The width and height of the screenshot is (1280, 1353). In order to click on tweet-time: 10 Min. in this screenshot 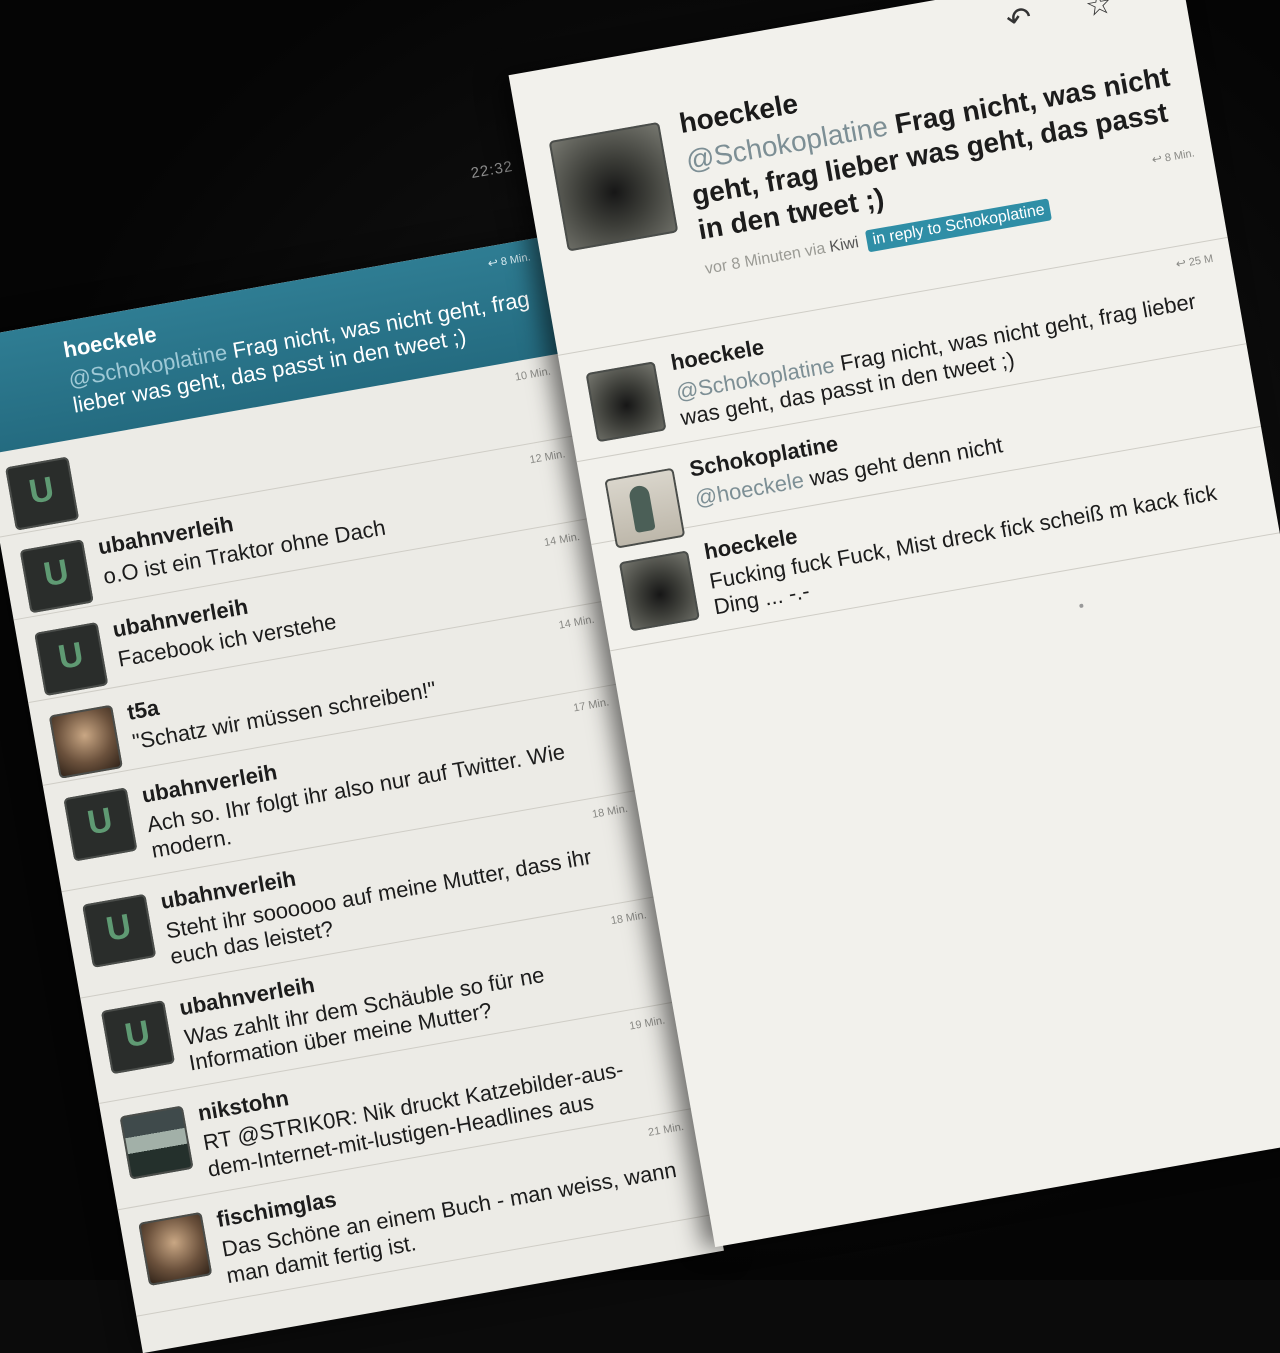, I will do `click(533, 374)`.